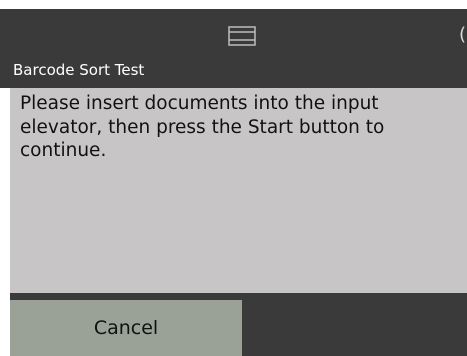 The image size is (467, 356). Describe the element at coordinates (463, 34) in the screenshot. I see `status-glyph: (` at that location.